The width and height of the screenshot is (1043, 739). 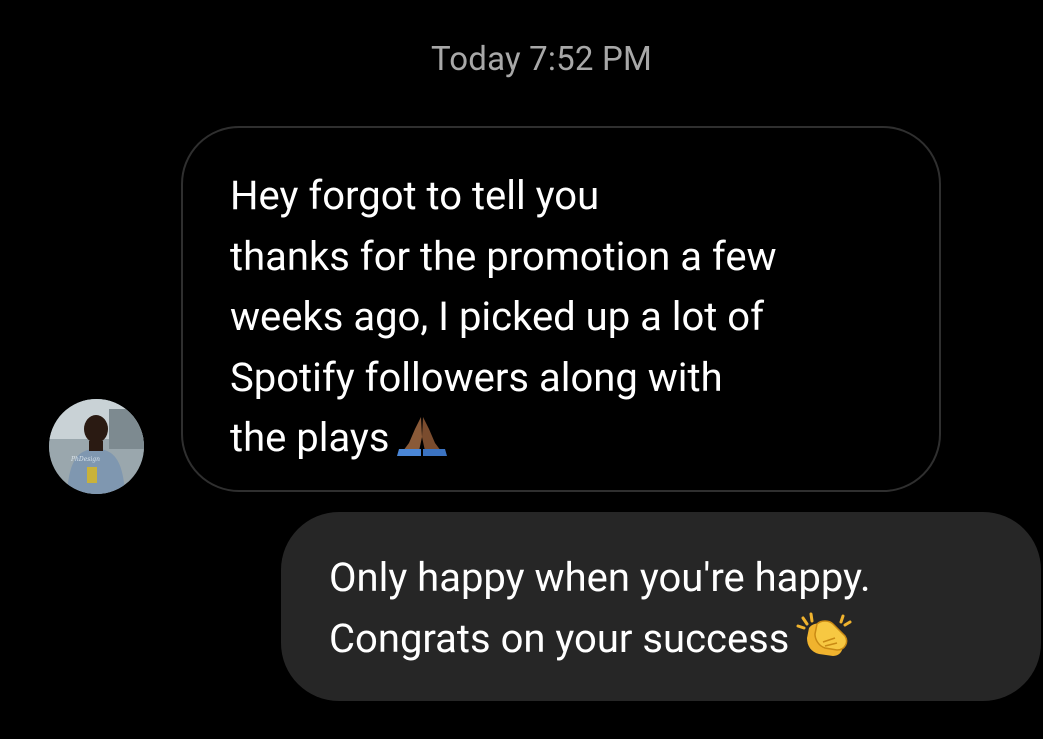 I want to click on contact-avatar: PhDesign, so click(x=96, y=446).